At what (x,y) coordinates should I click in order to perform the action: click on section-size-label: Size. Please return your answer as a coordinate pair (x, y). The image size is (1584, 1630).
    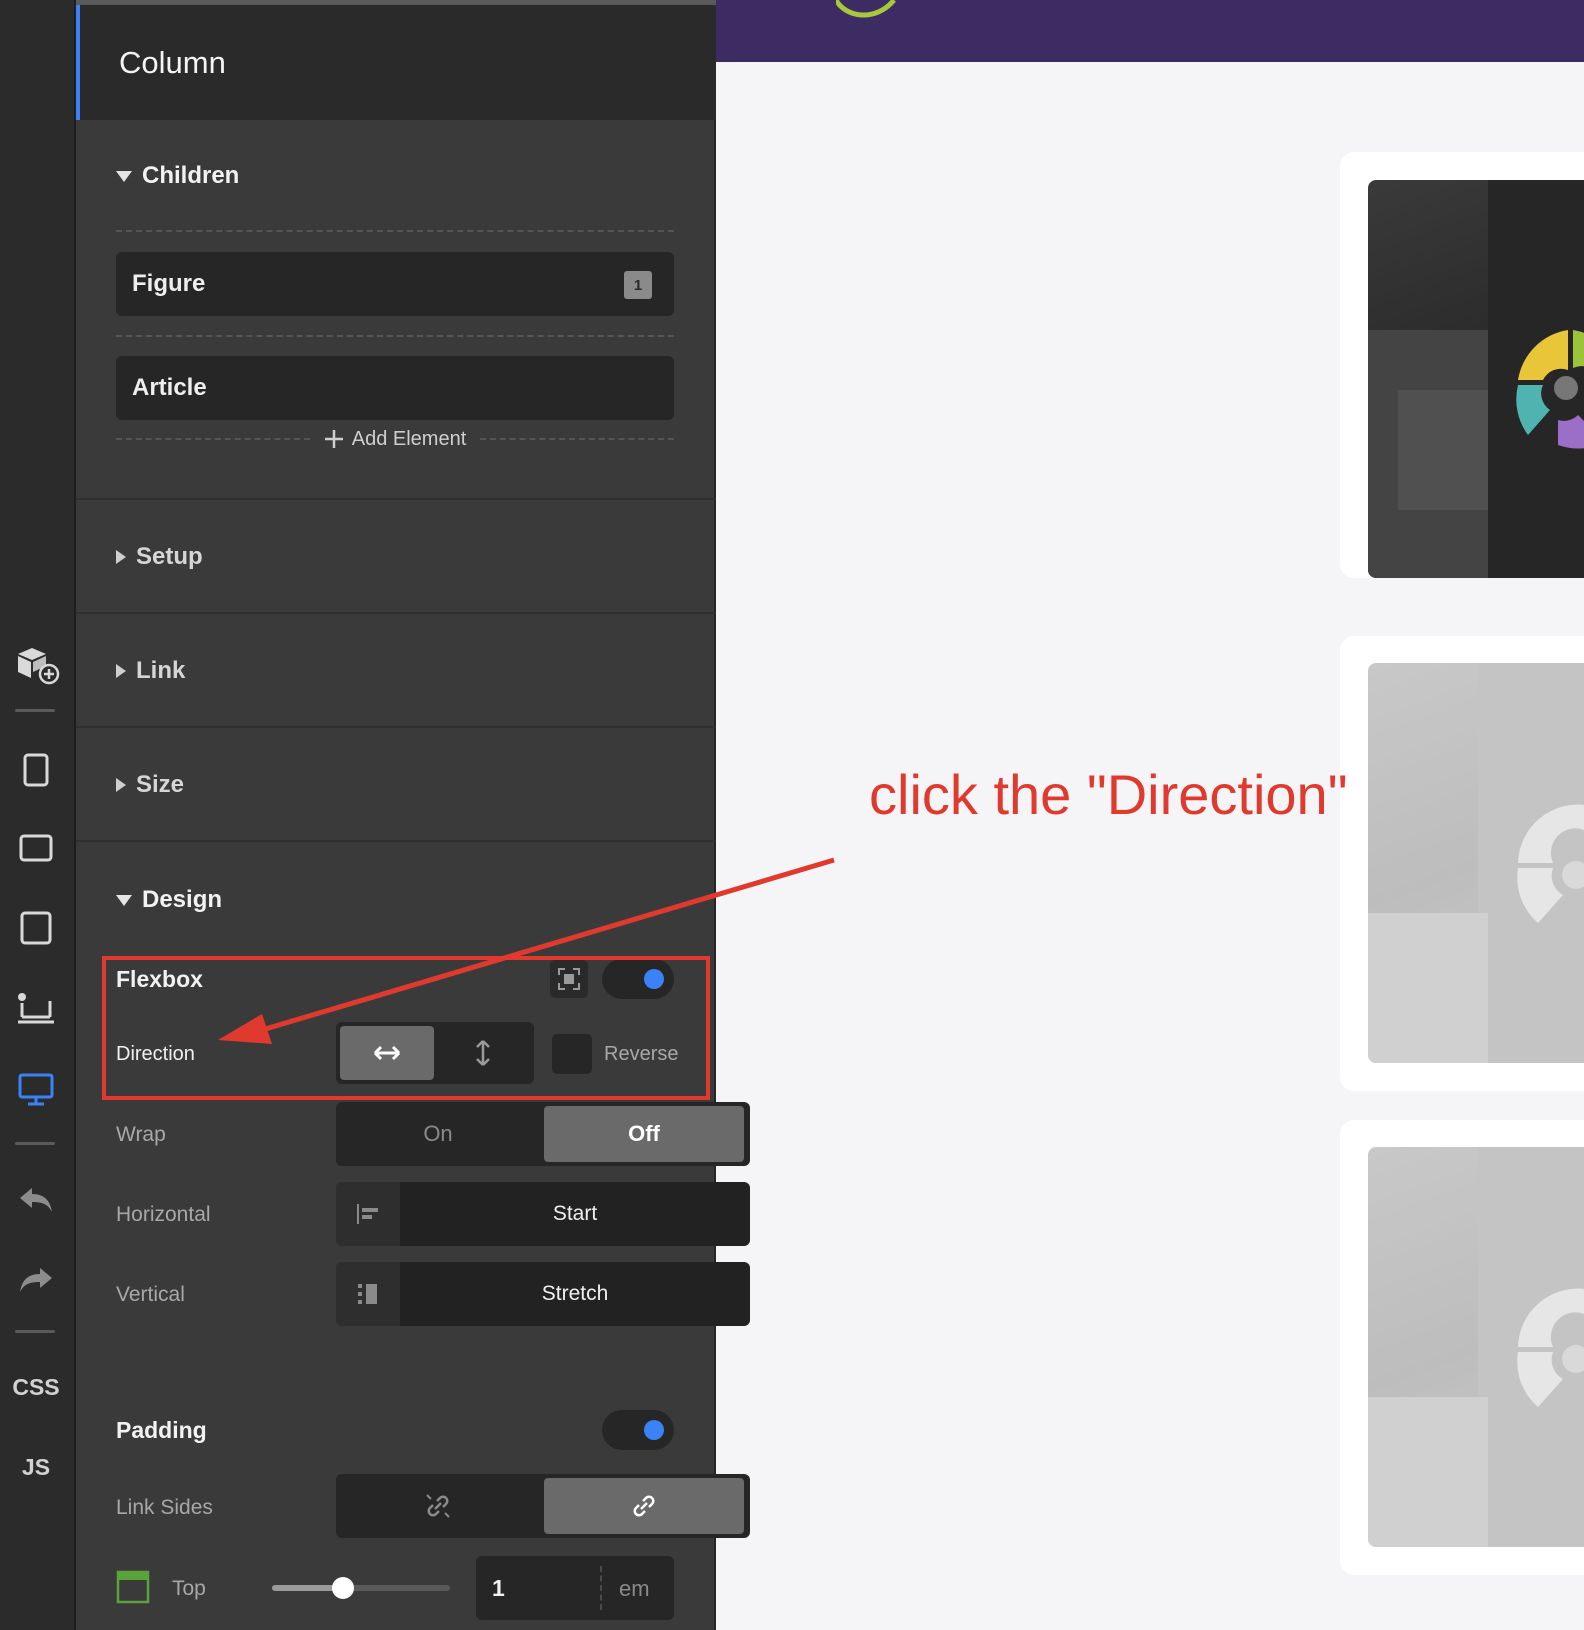
    Looking at the image, I should click on (160, 784).